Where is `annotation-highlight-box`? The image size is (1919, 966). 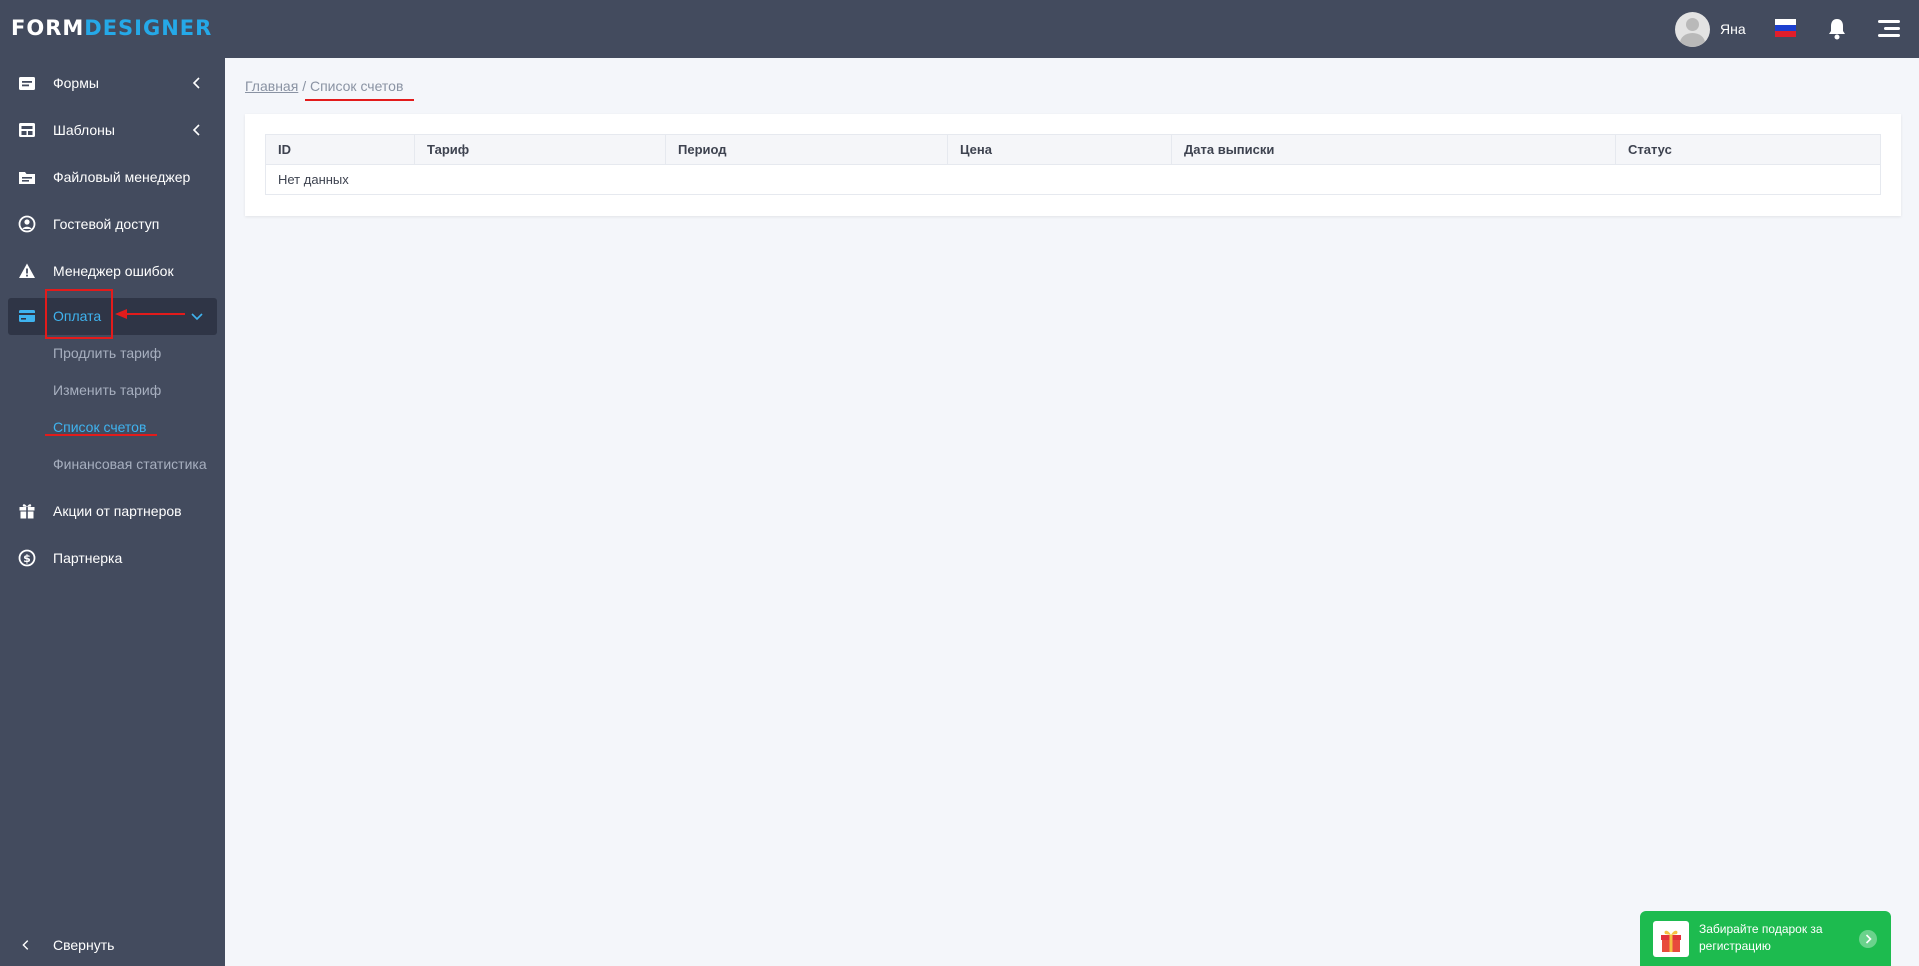
annotation-highlight-box is located at coordinates (79, 314).